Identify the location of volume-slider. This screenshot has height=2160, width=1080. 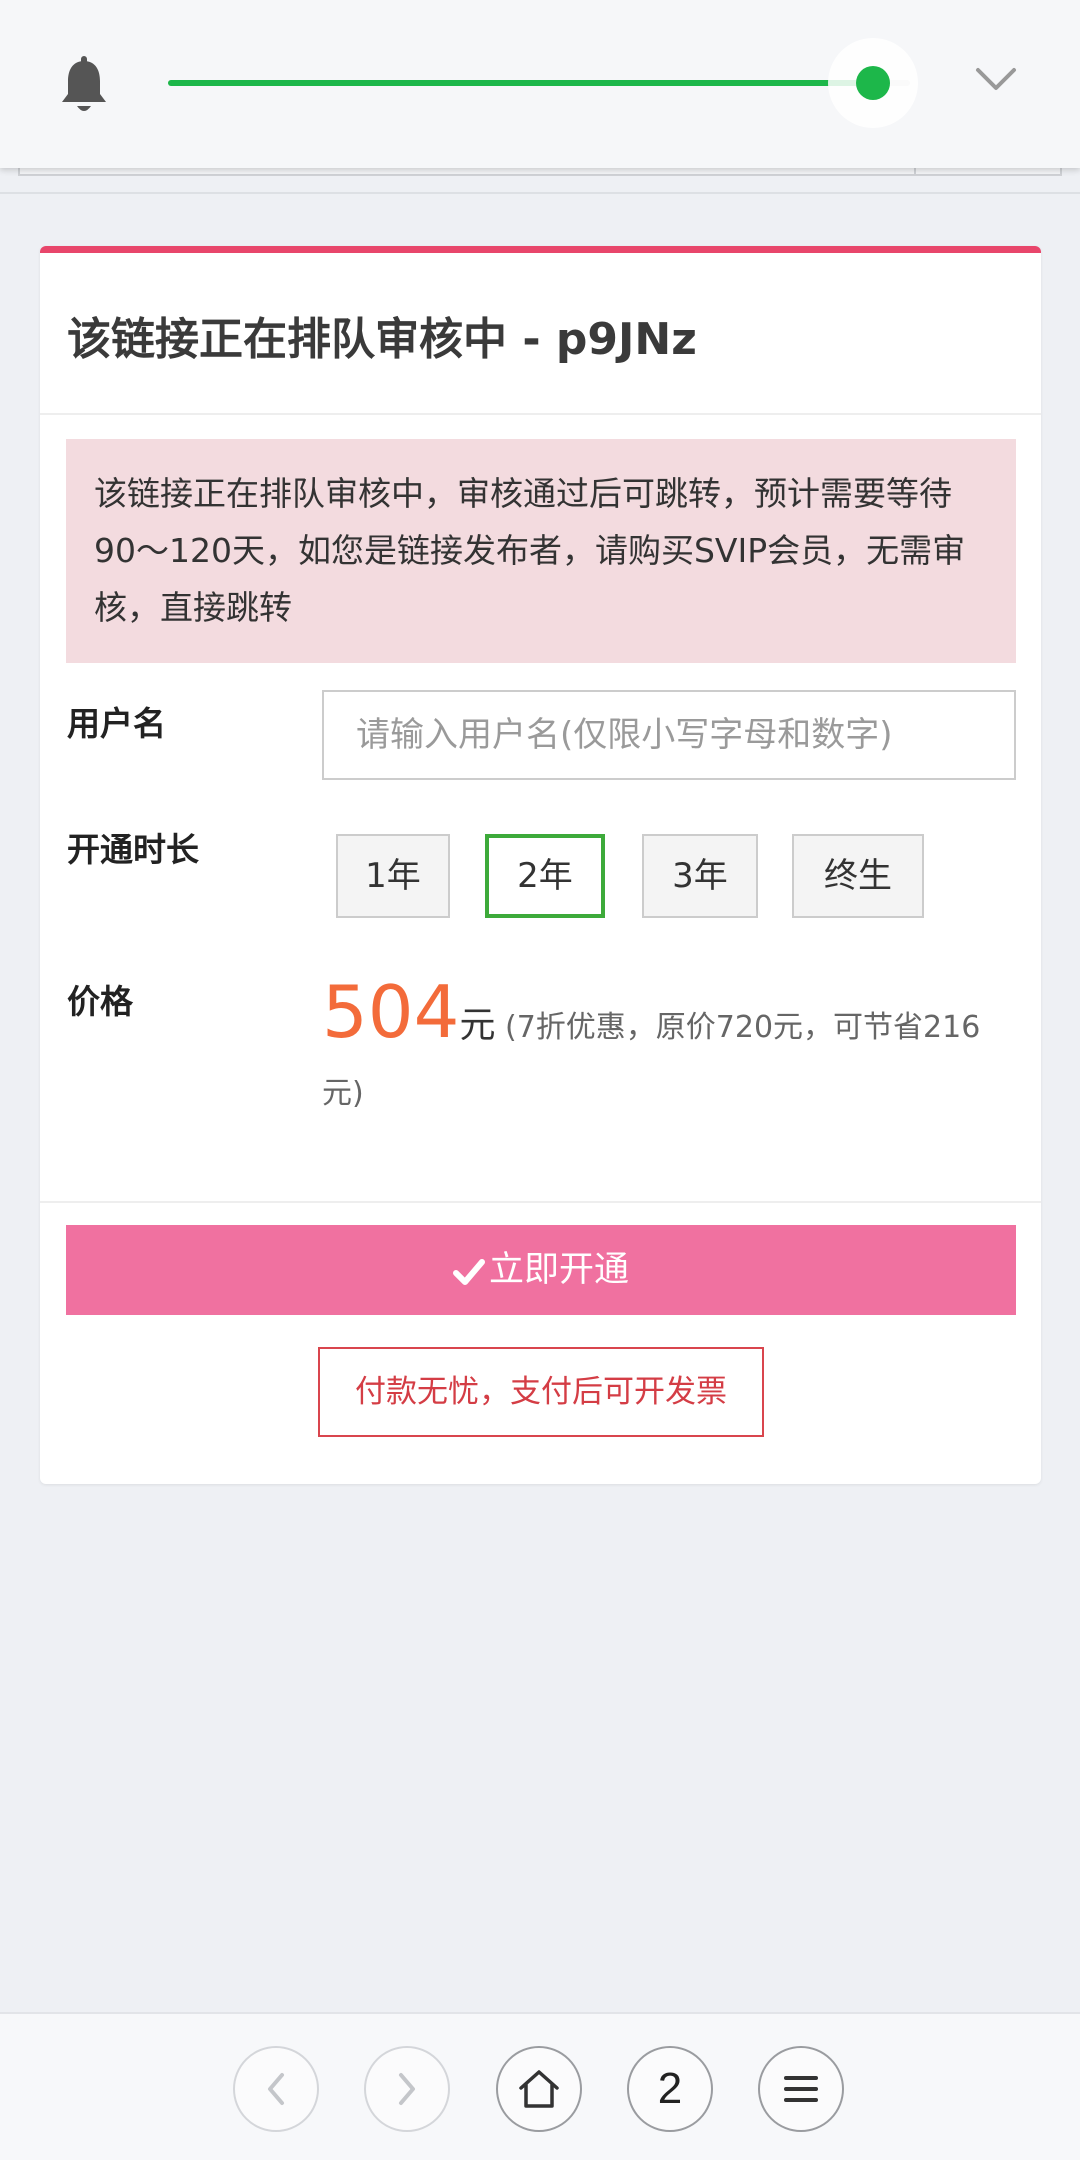
(543, 83).